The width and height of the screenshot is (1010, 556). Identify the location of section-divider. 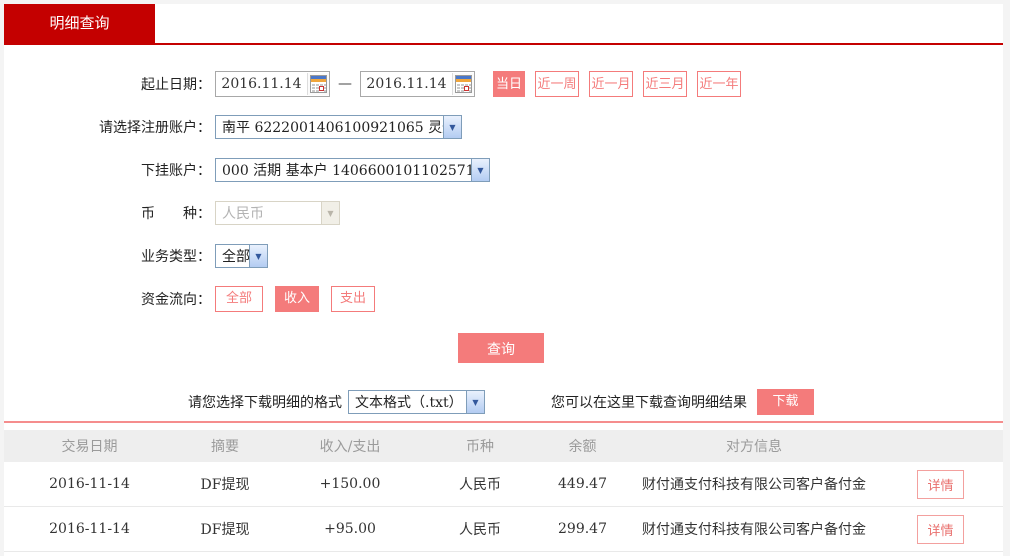
(503, 422).